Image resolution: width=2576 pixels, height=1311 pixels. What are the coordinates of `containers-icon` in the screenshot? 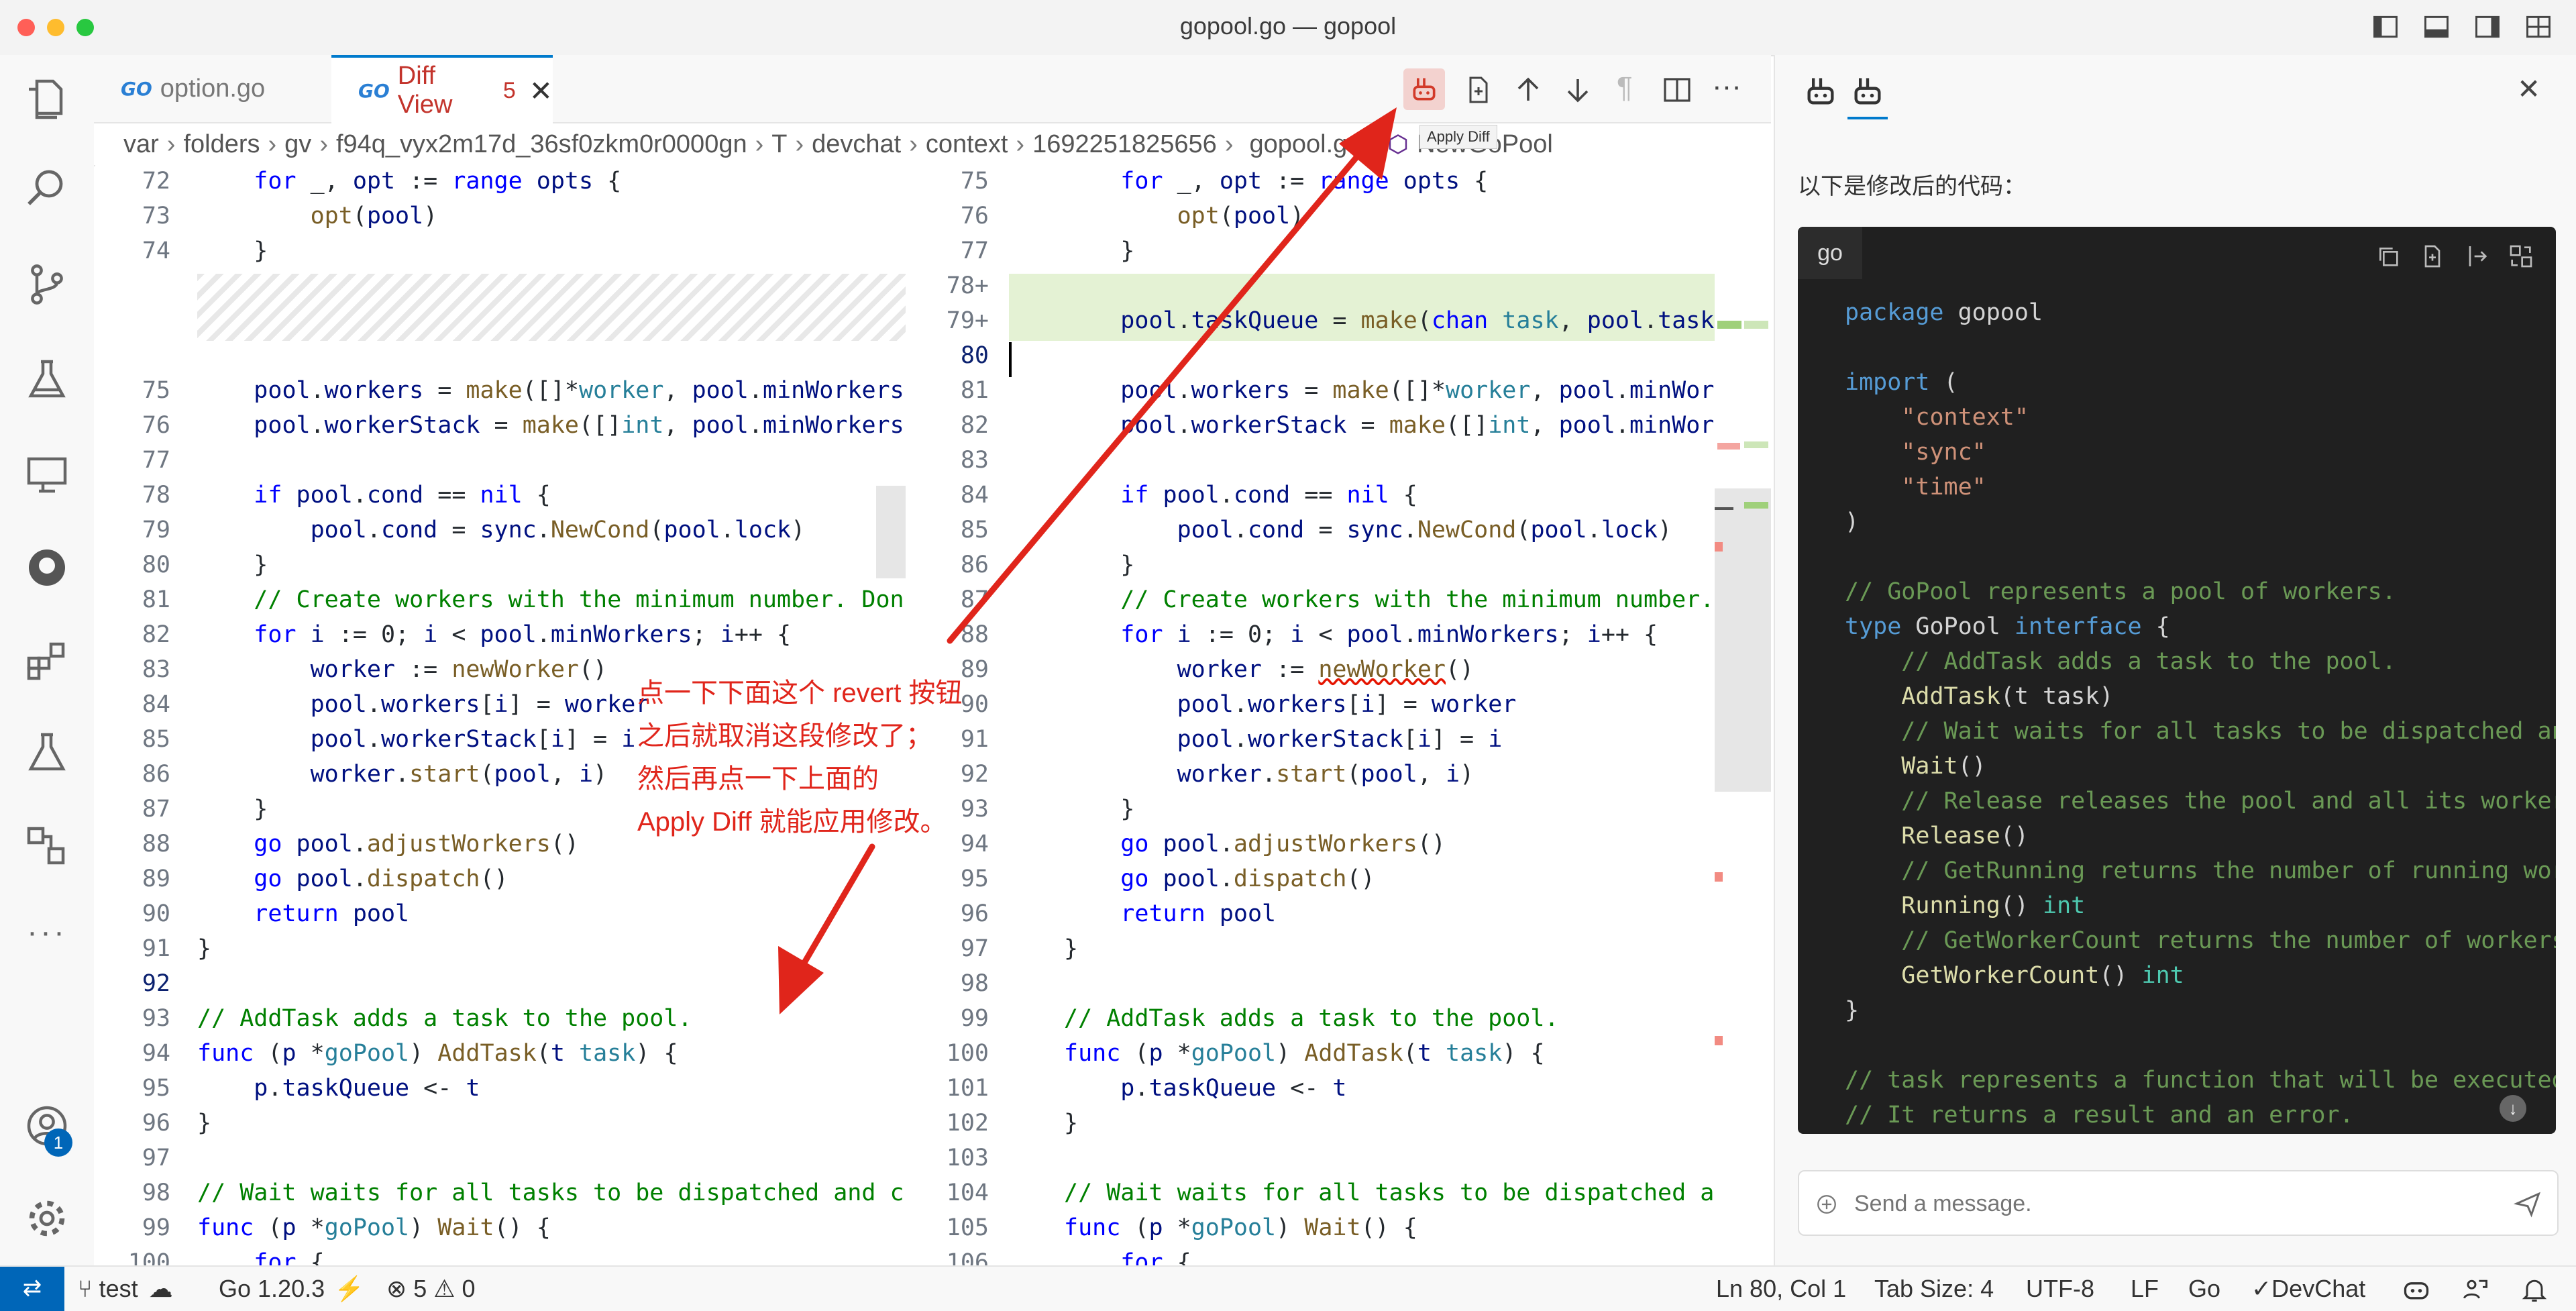 It's located at (47, 847).